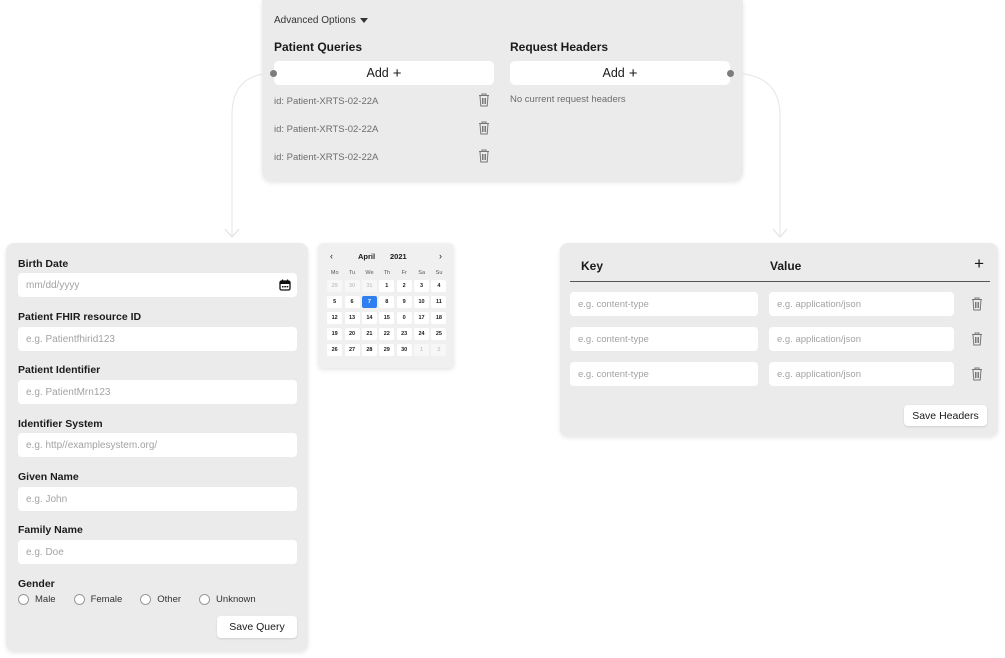 The width and height of the screenshot is (1005, 658). What do you see at coordinates (613, 374) in the screenshot?
I see `key-placeholder: e.g. content-type` at bounding box center [613, 374].